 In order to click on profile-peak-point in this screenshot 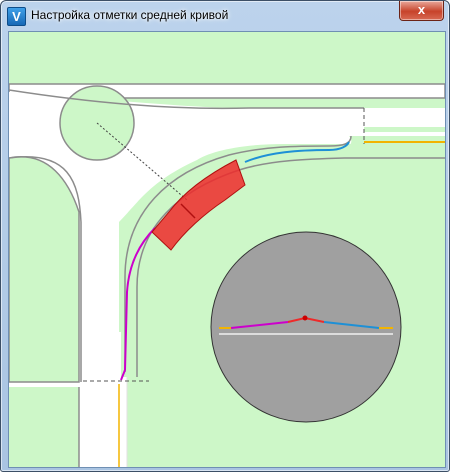, I will do `click(305, 318)`.